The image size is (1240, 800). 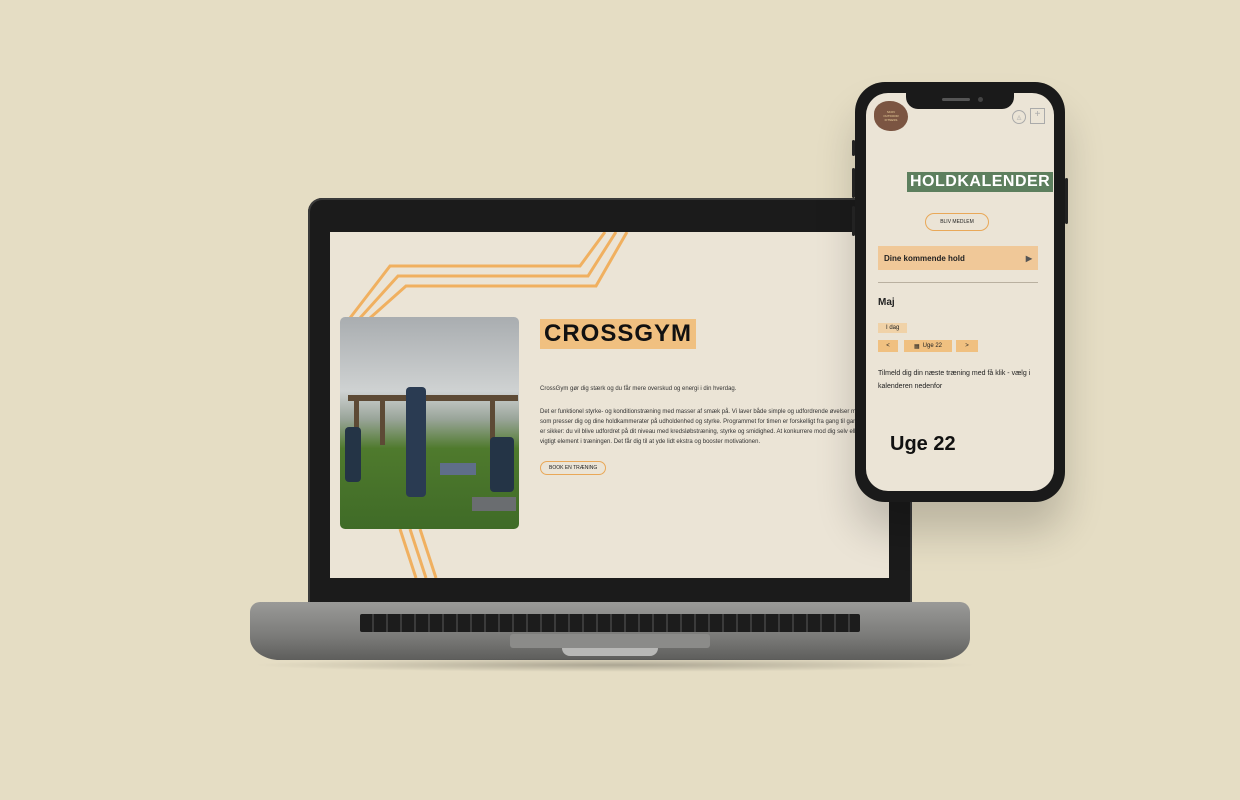 I want to click on logo-text: SKOV OUTDOOR FITNESS, so click(x=891, y=116).